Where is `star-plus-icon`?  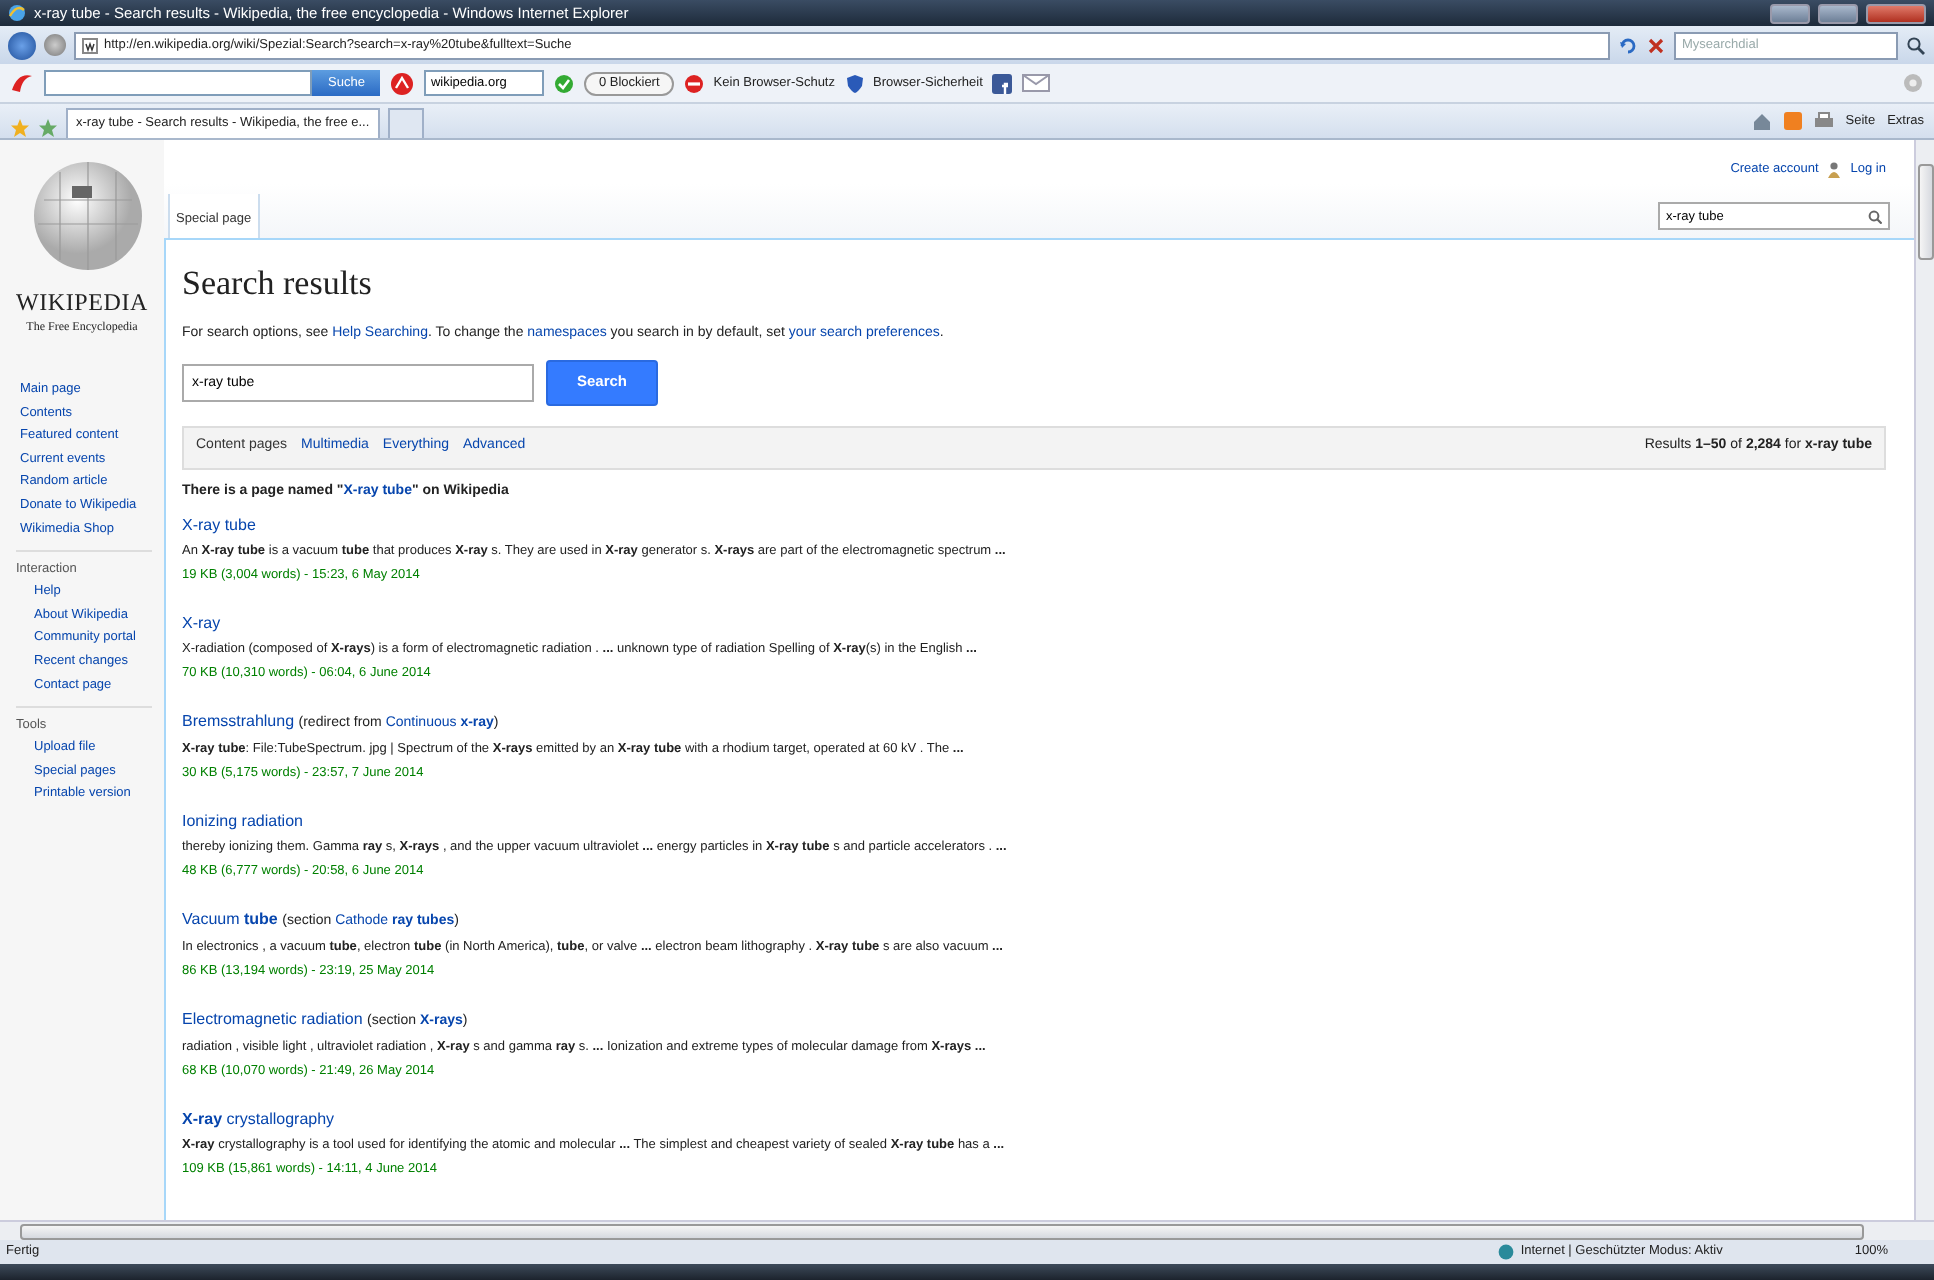
star-plus-icon is located at coordinates (48, 128).